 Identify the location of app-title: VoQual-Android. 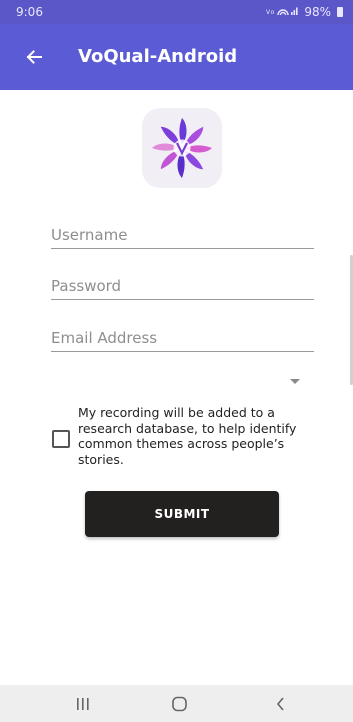
(158, 56).